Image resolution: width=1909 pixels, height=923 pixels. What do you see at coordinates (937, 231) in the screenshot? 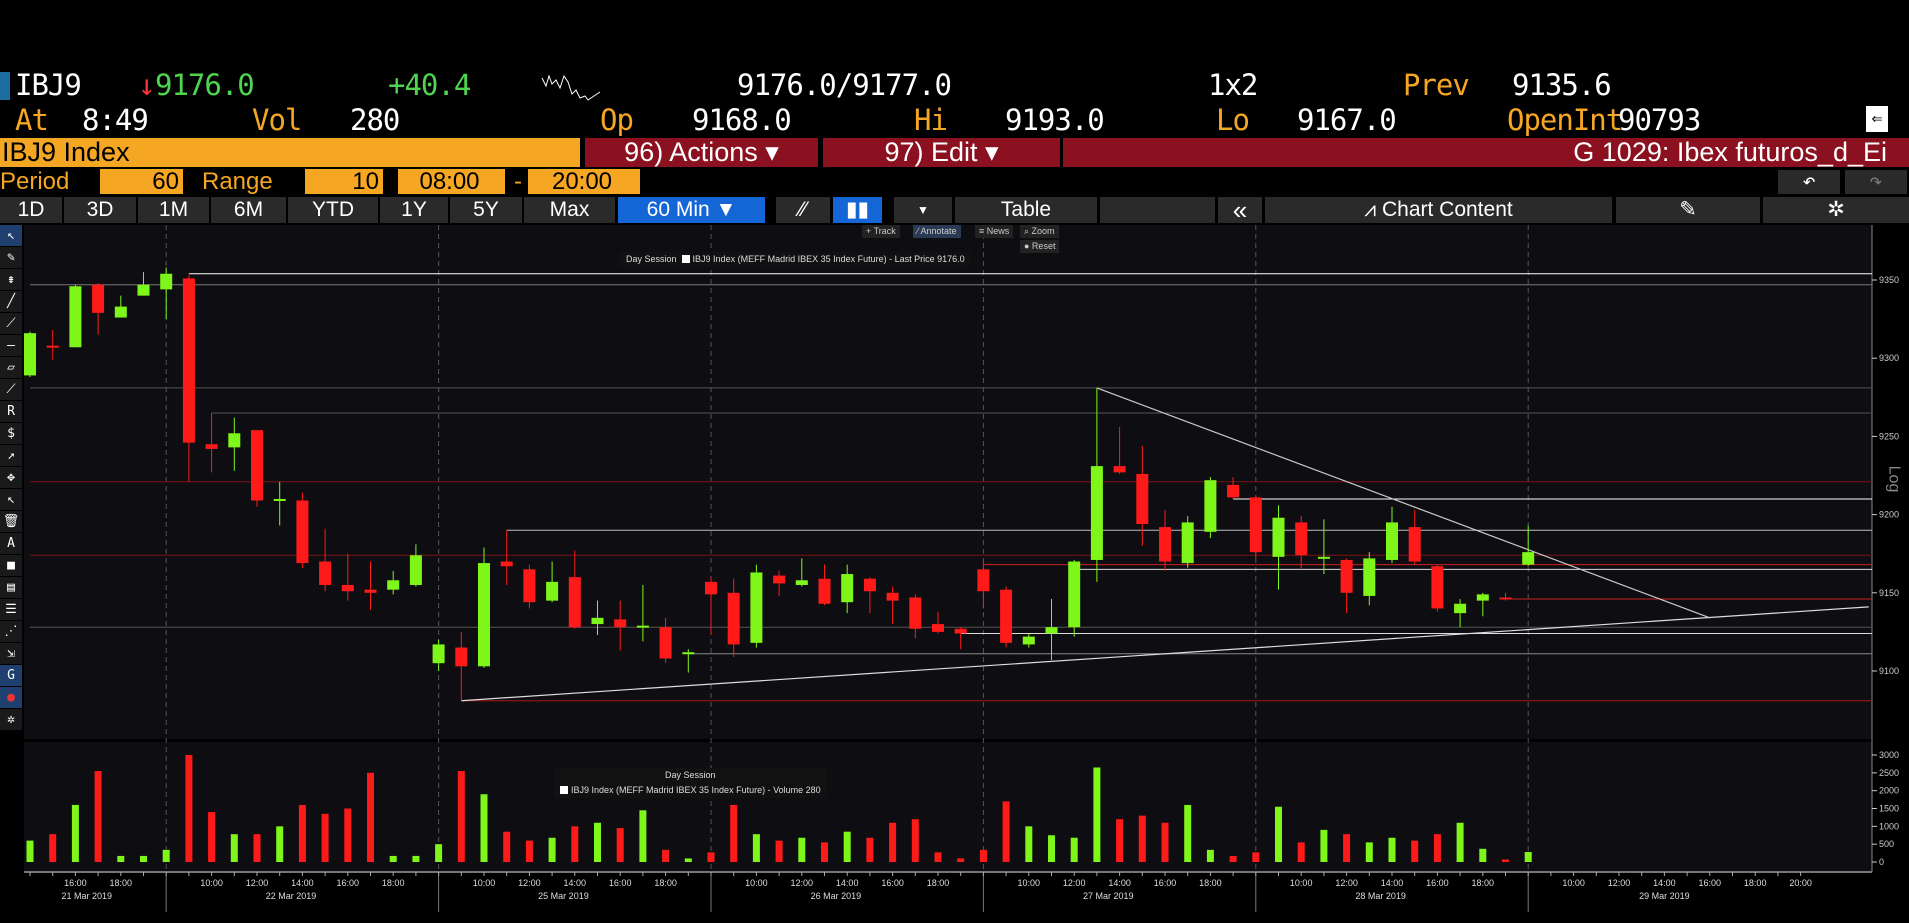
I see `annotate-button: ⁄ Annotate` at bounding box center [937, 231].